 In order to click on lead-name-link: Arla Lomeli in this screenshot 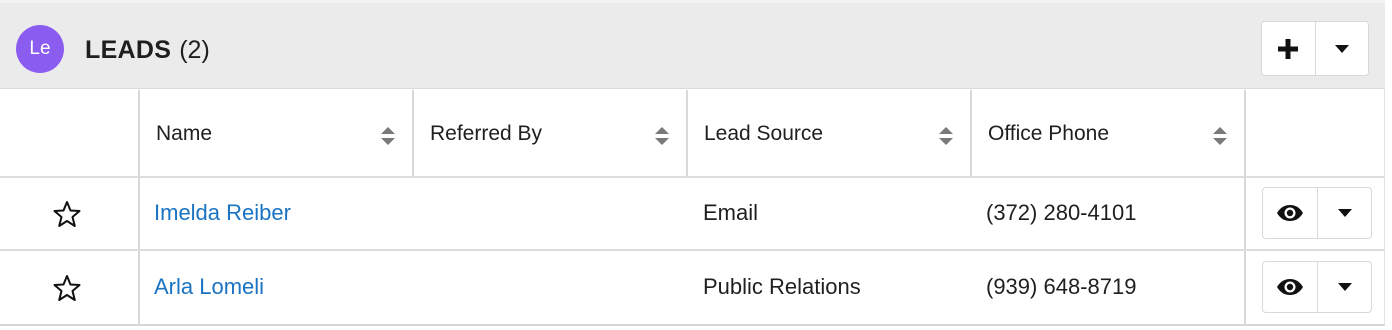, I will do `click(209, 287)`.